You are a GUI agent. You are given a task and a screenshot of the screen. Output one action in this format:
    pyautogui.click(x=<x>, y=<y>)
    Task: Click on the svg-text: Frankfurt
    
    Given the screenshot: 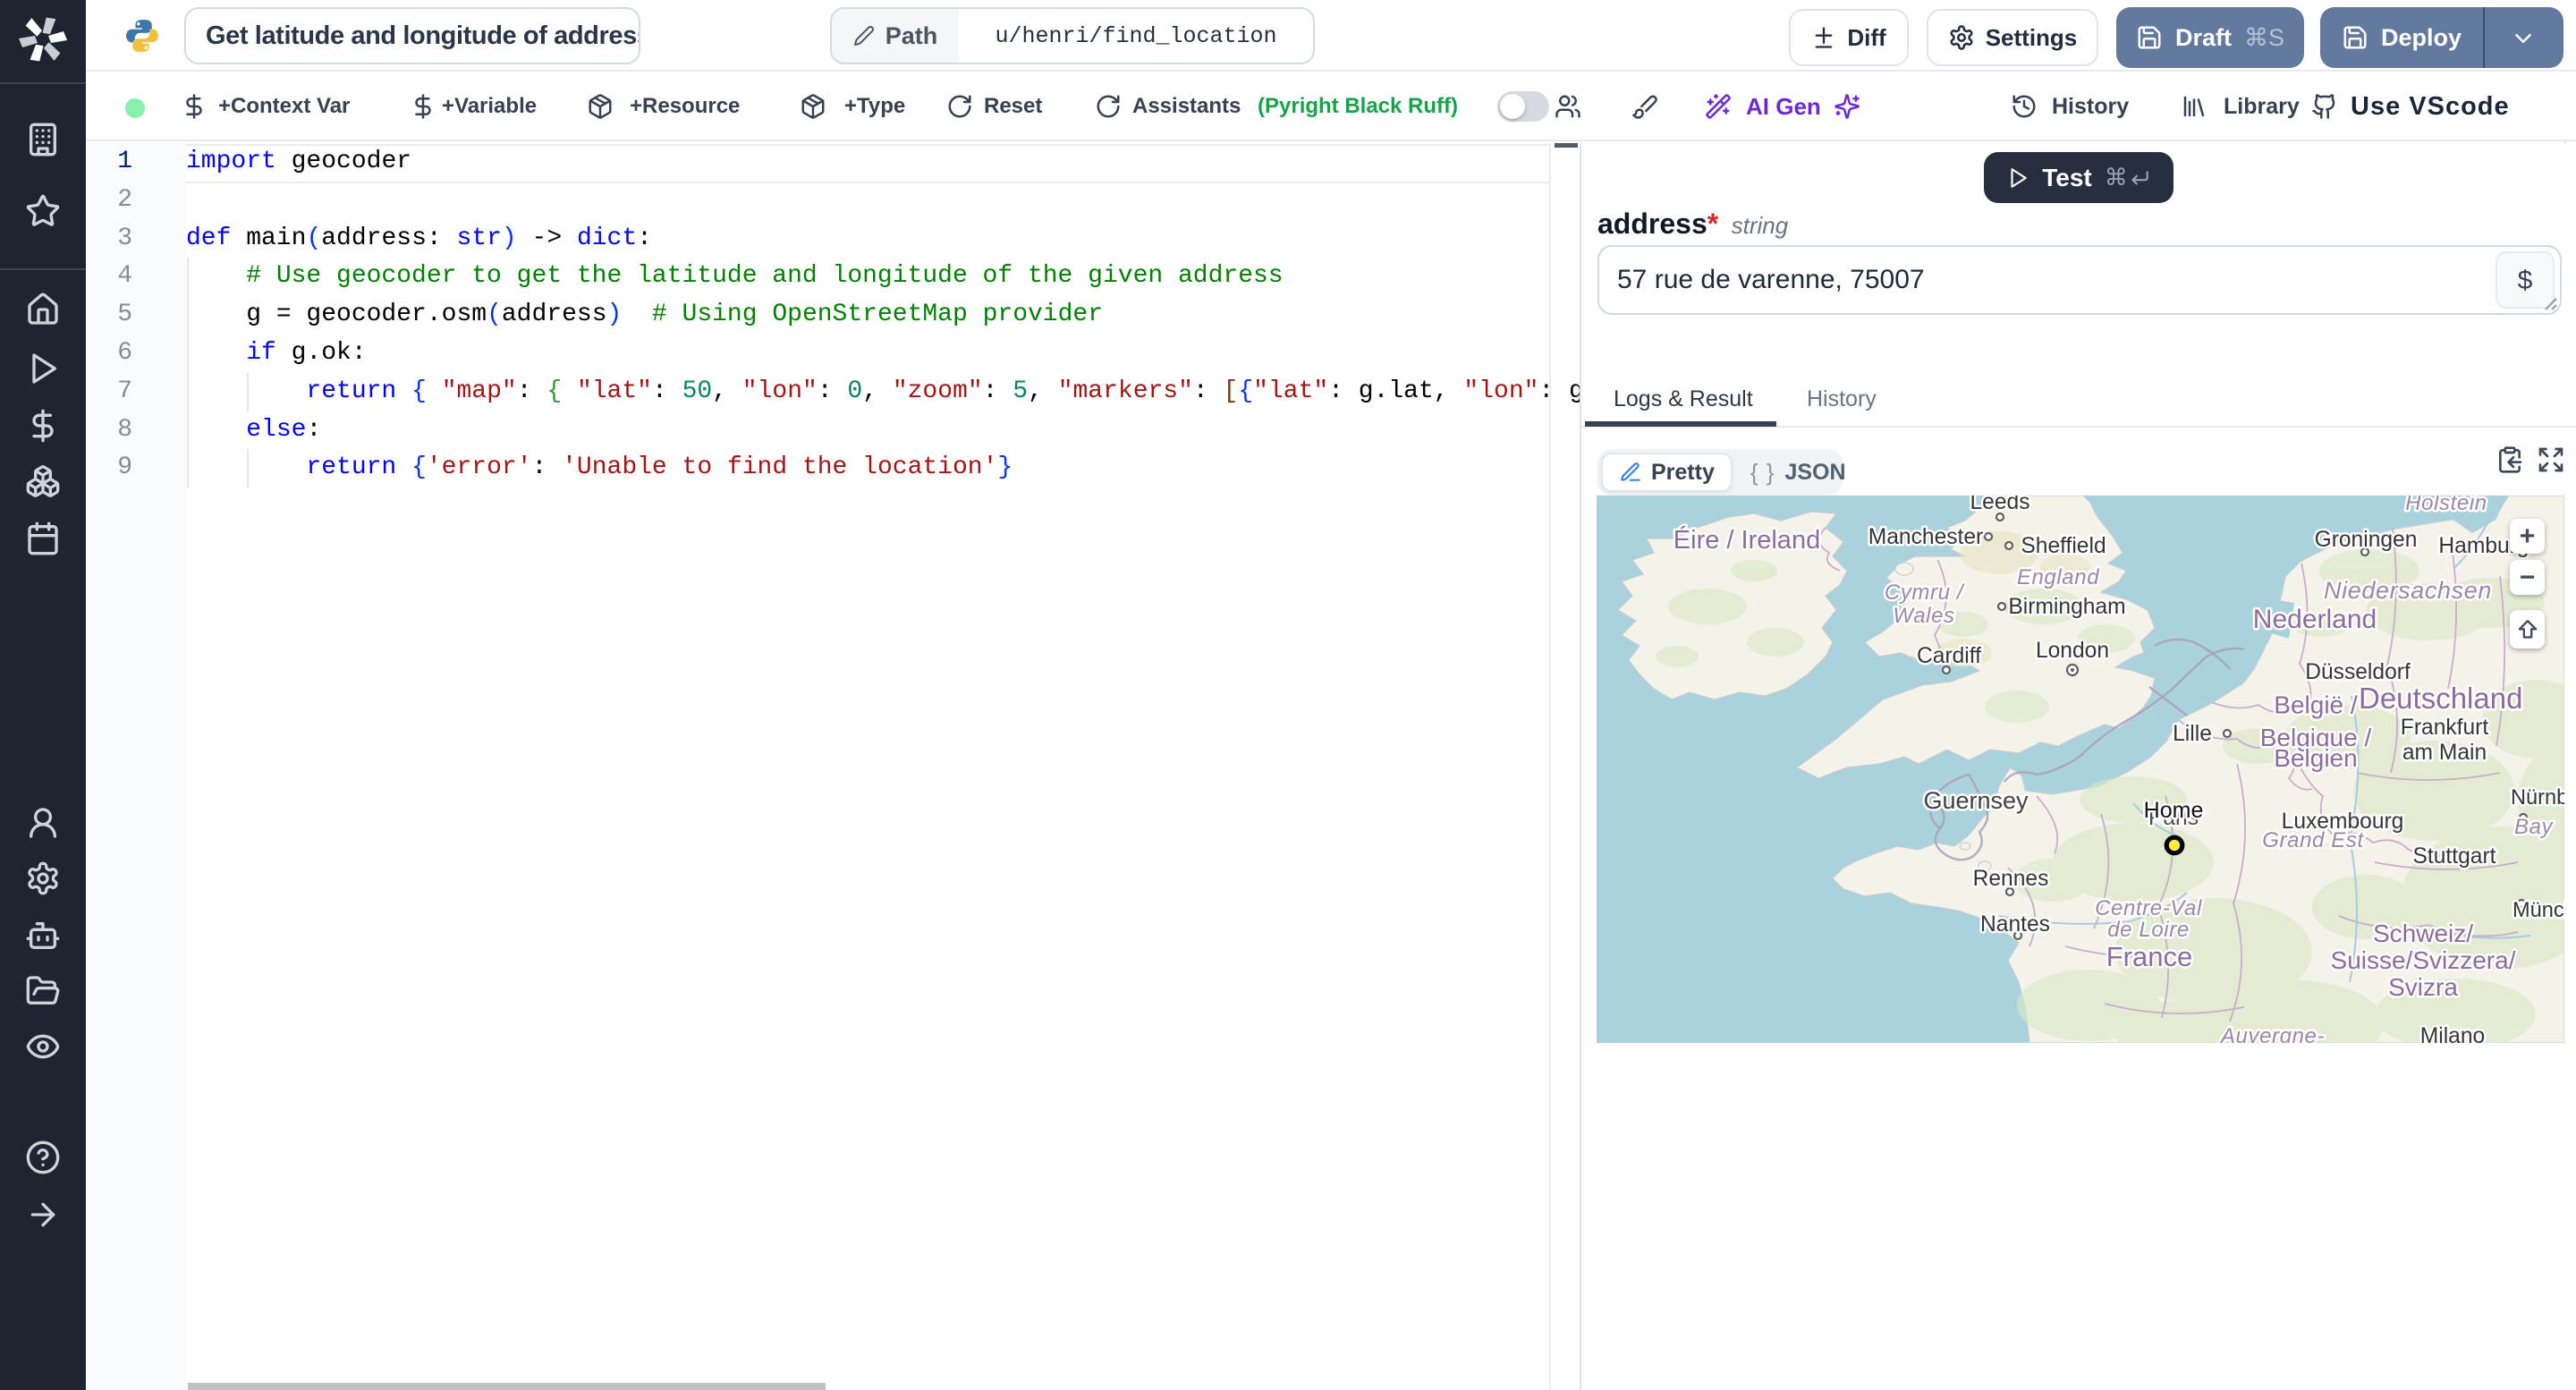 What is the action you would take?
    pyautogui.click(x=2445, y=728)
    